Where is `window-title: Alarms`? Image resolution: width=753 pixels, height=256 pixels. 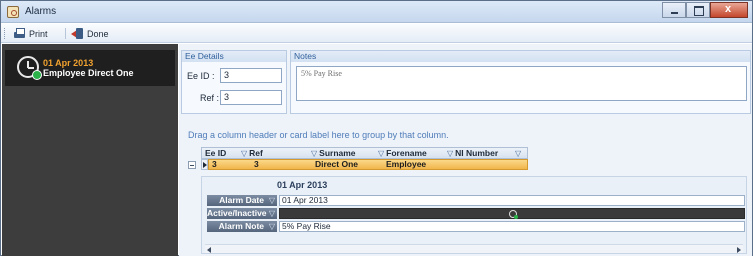 window-title: Alarms is located at coordinates (41, 11).